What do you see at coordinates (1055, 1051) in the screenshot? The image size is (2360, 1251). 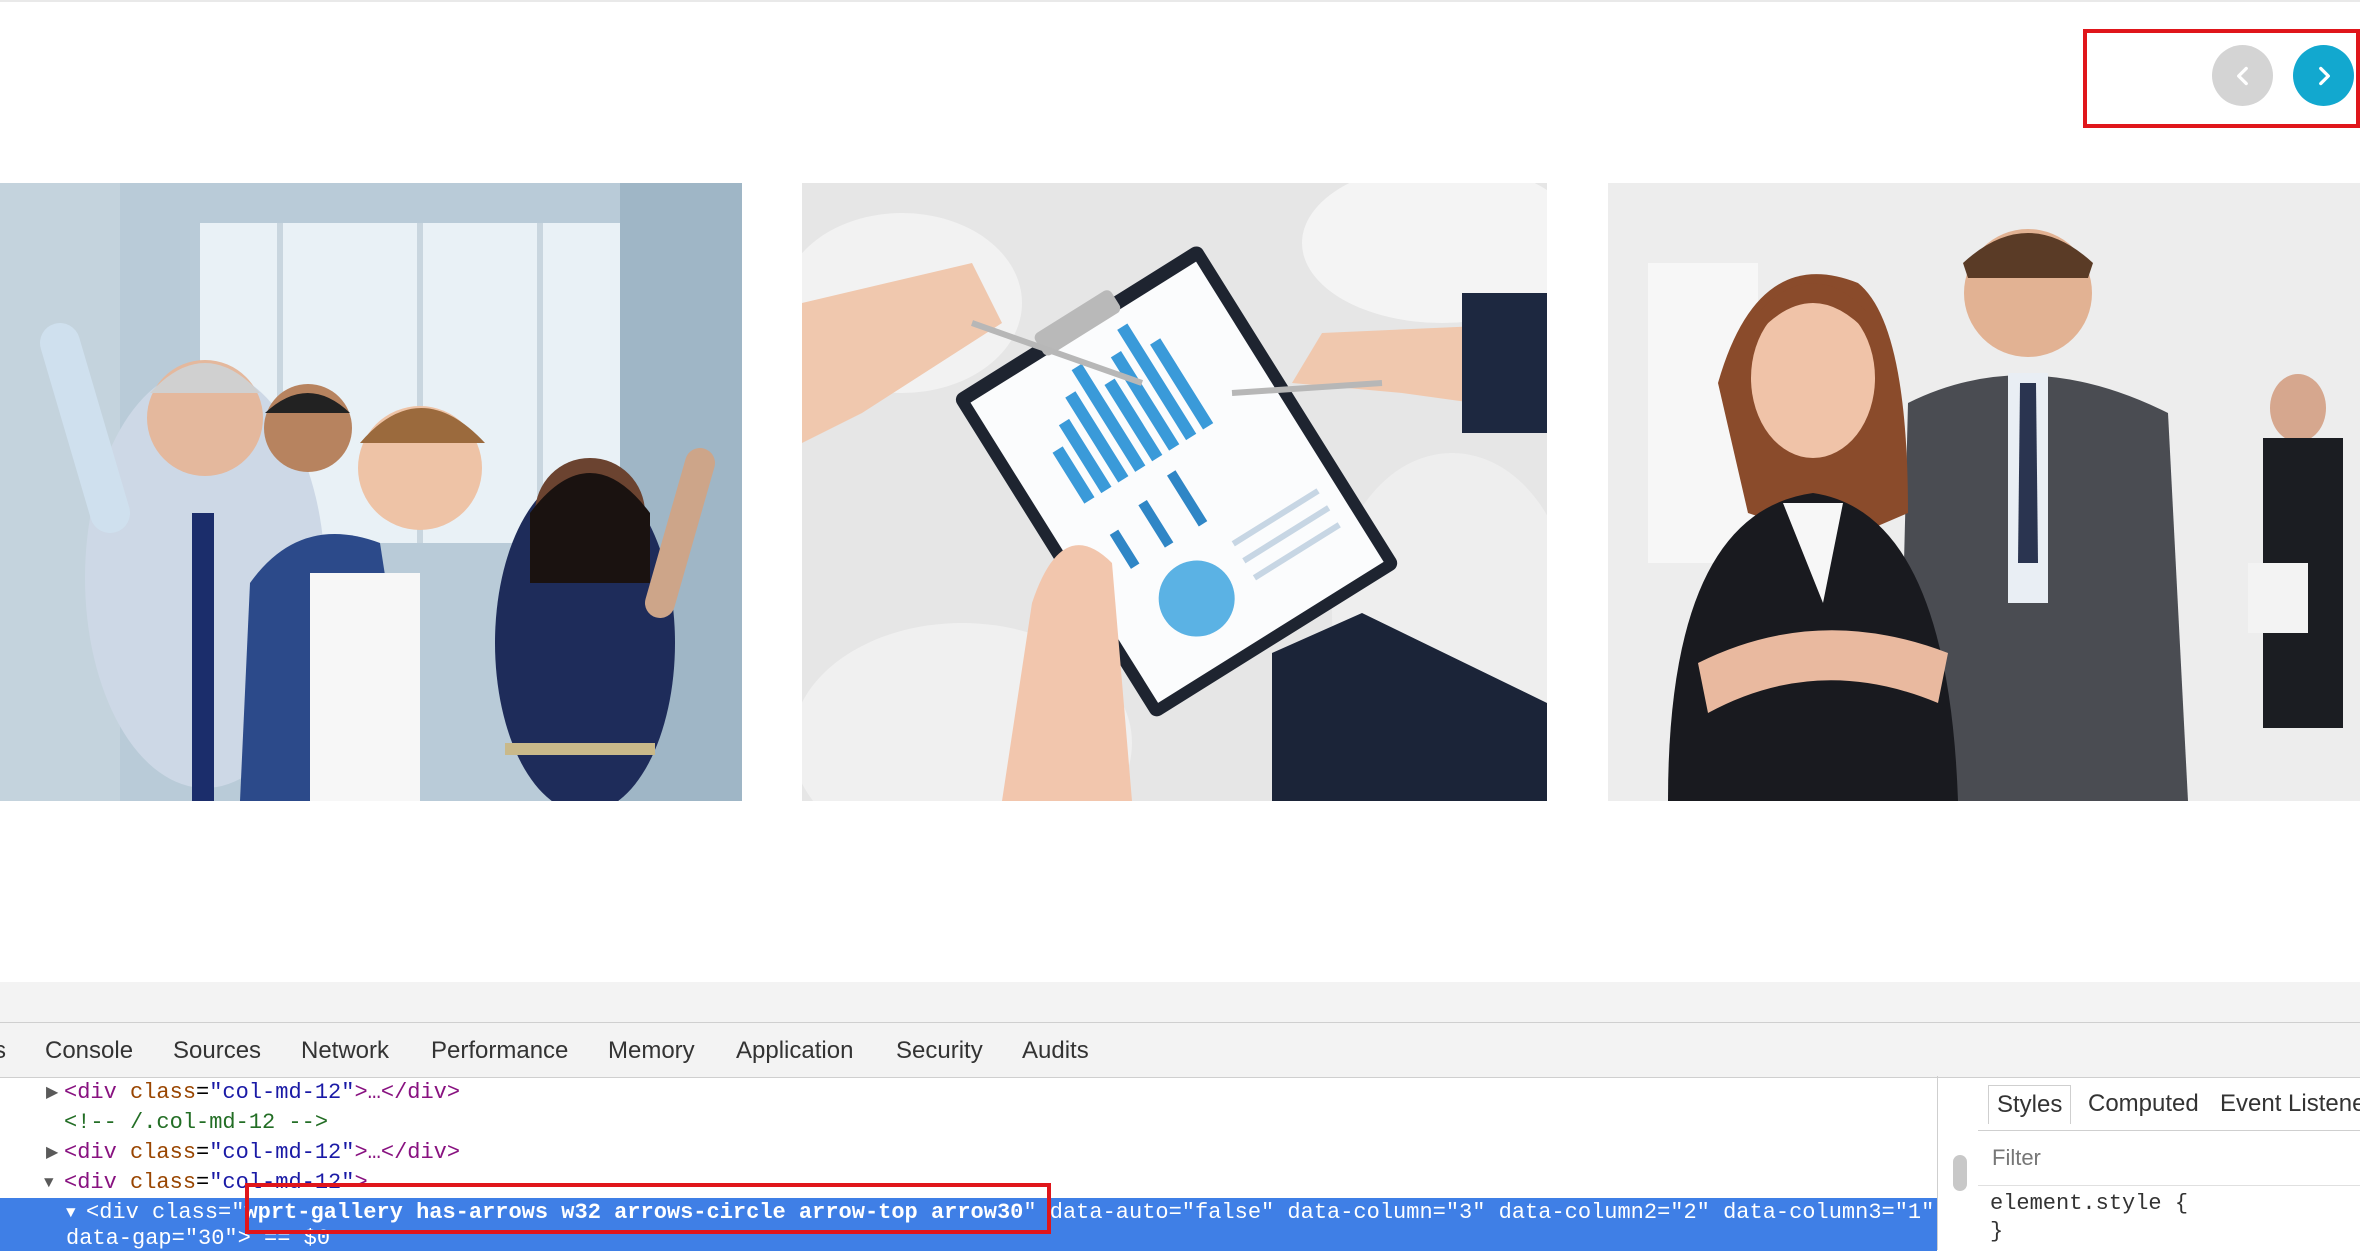 I see `tab-audits: Audits` at bounding box center [1055, 1051].